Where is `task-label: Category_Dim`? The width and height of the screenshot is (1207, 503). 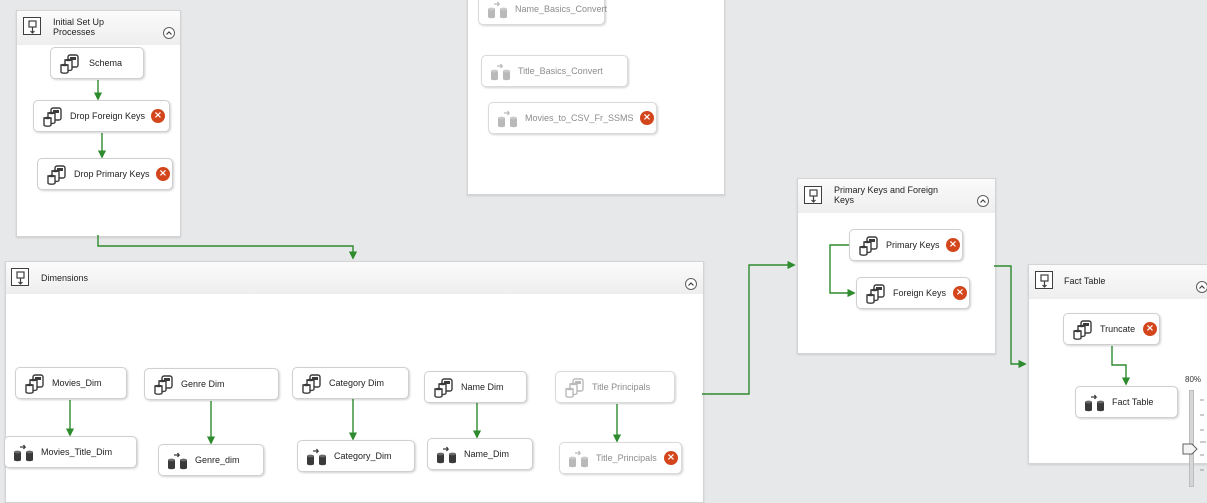
task-label: Category_Dim is located at coordinates (363, 456).